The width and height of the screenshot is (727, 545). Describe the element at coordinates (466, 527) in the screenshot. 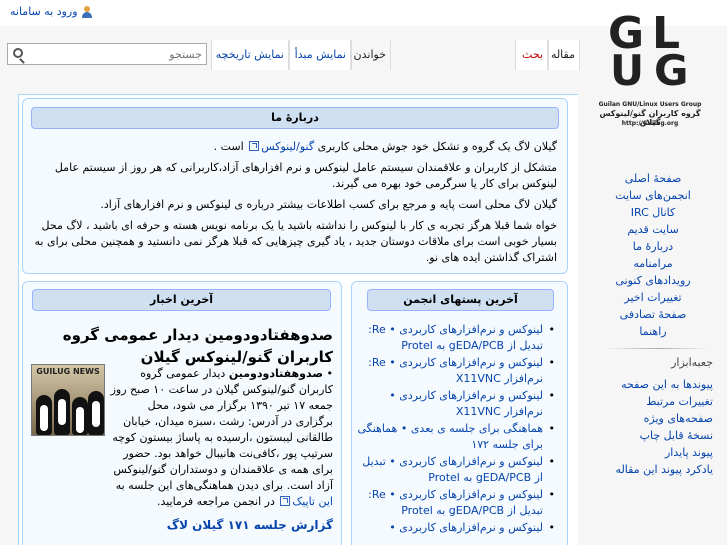

I see `forum-item-link: لینوکس و نرم‌افزارهای کاربردی •` at that location.